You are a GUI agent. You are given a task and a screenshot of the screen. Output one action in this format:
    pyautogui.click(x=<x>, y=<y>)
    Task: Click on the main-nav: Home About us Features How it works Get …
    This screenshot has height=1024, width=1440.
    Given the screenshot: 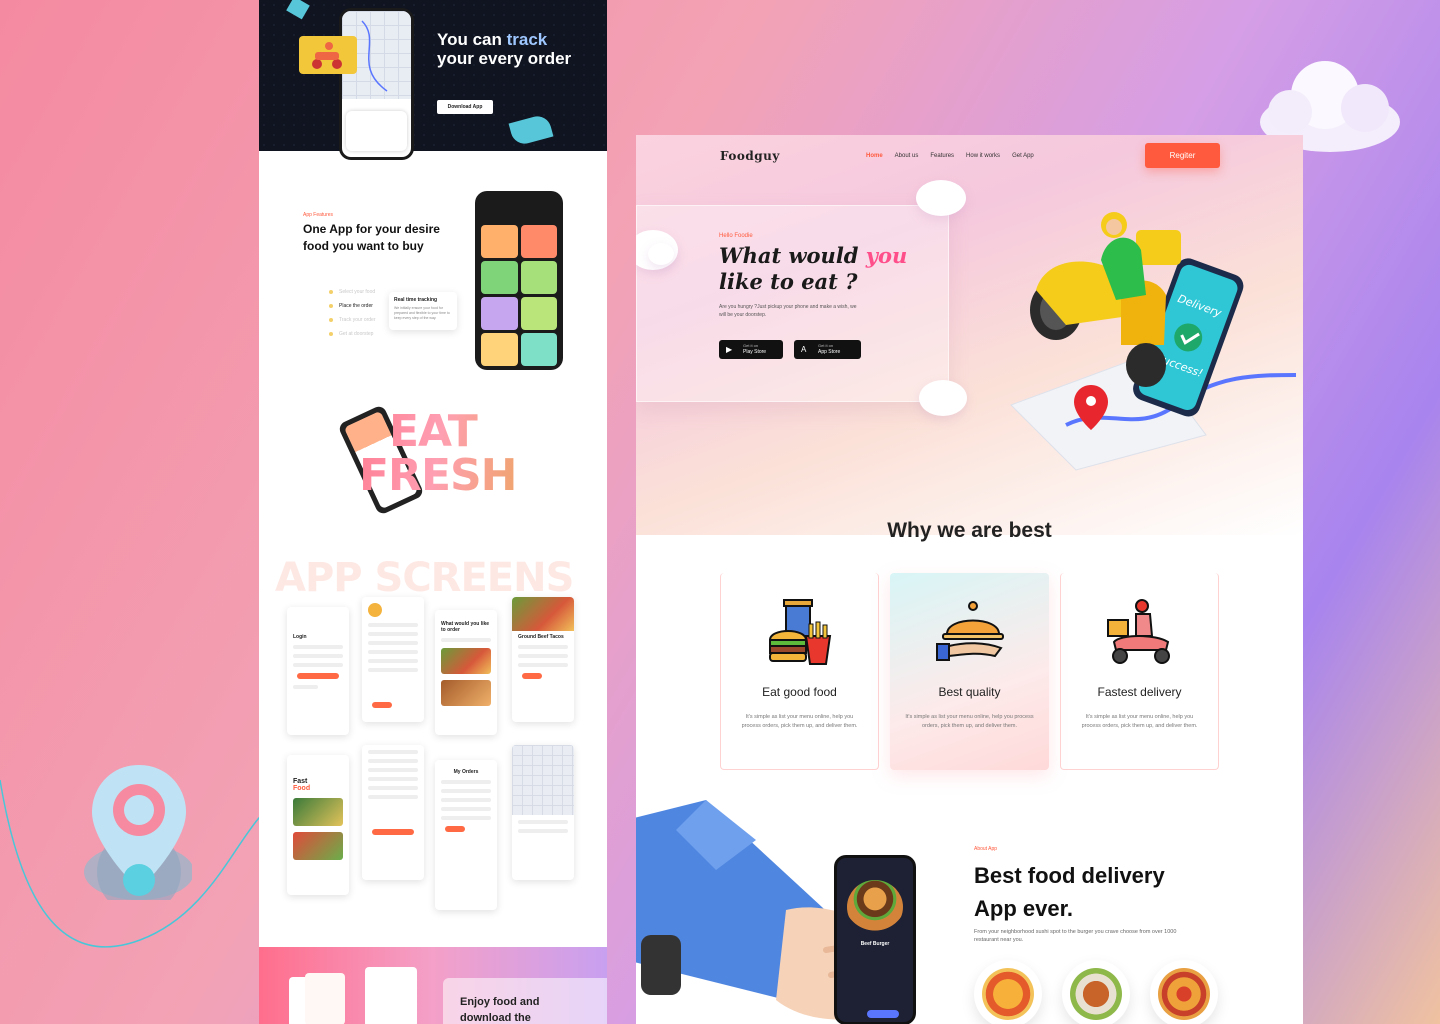 What is the action you would take?
    pyautogui.click(x=950, y=156)
    